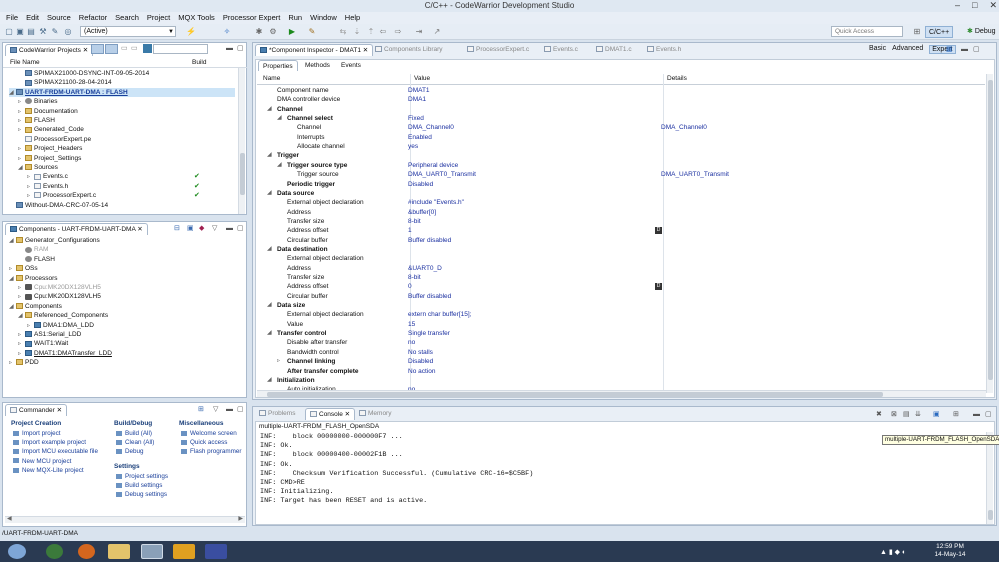 The image size is (999, 562). What do you see at coordinates (917, 31) in the screenshot?
I see `open-perspective-icon: ⊞` at bounding box center [917, 31].